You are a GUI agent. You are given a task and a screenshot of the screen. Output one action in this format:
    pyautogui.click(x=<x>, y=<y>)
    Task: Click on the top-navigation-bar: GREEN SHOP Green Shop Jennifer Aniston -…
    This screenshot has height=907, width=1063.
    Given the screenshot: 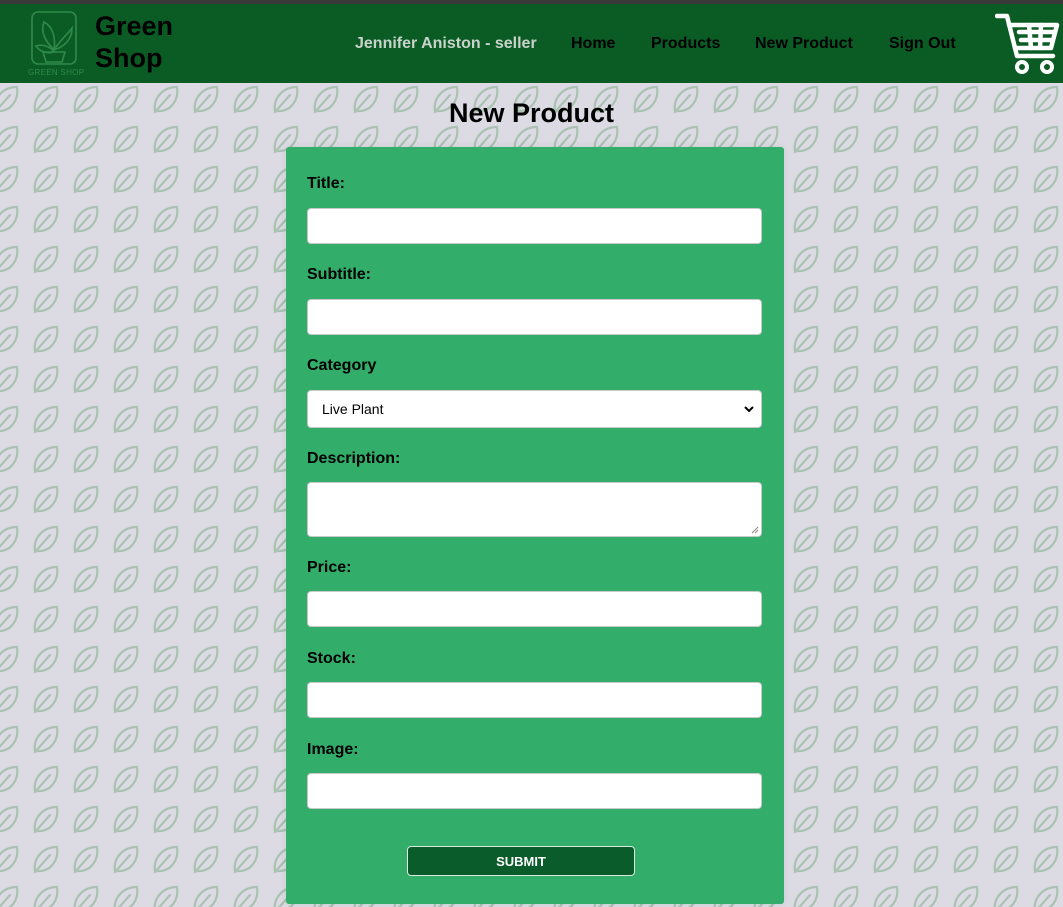 What is the action you would take?
    pyautogui.click(x=531, y=41)
    